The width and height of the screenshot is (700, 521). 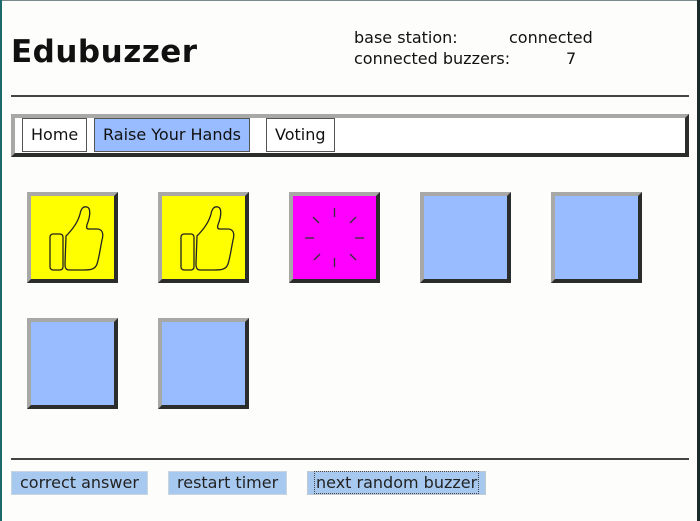 I want to click on base-station-row: base station: connected, so click(x=473, y=37).